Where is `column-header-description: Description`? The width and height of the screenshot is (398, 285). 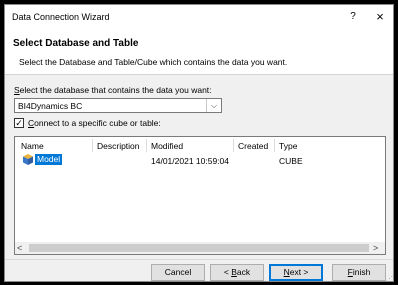 column-header-description: Description is located at coordinates (118, 146).